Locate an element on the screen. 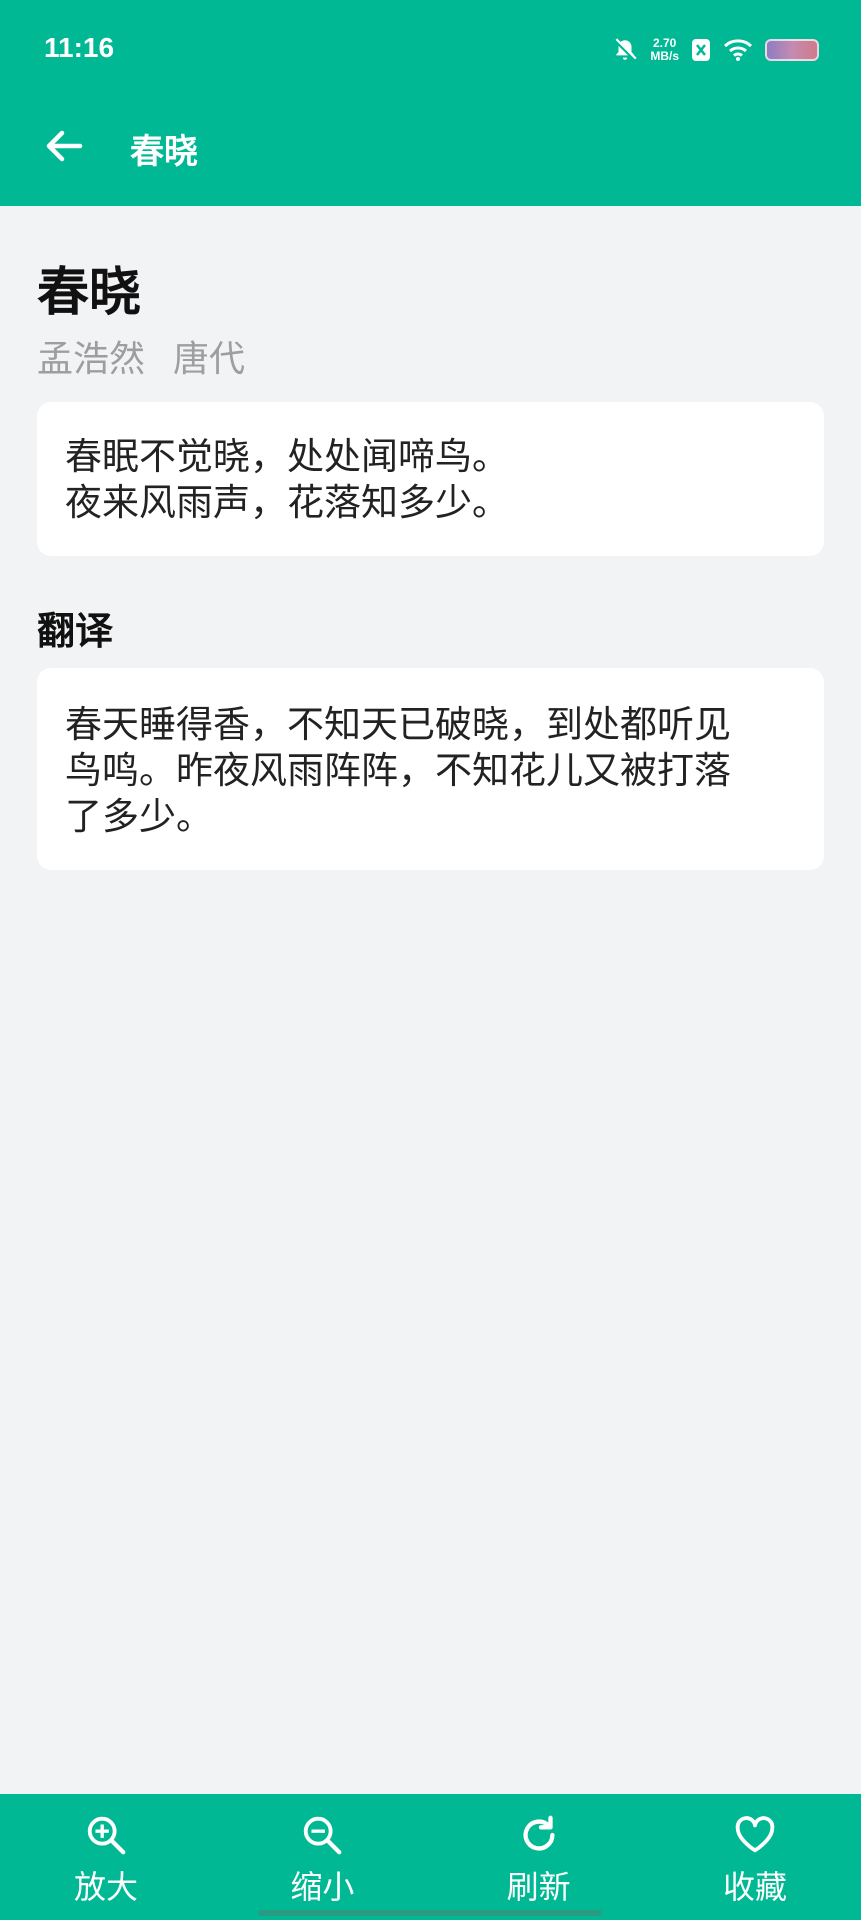 The width and height of the screenshot is (861, 1920). zoom-out-label: 缩小 is located at coordinates (322, 1887).